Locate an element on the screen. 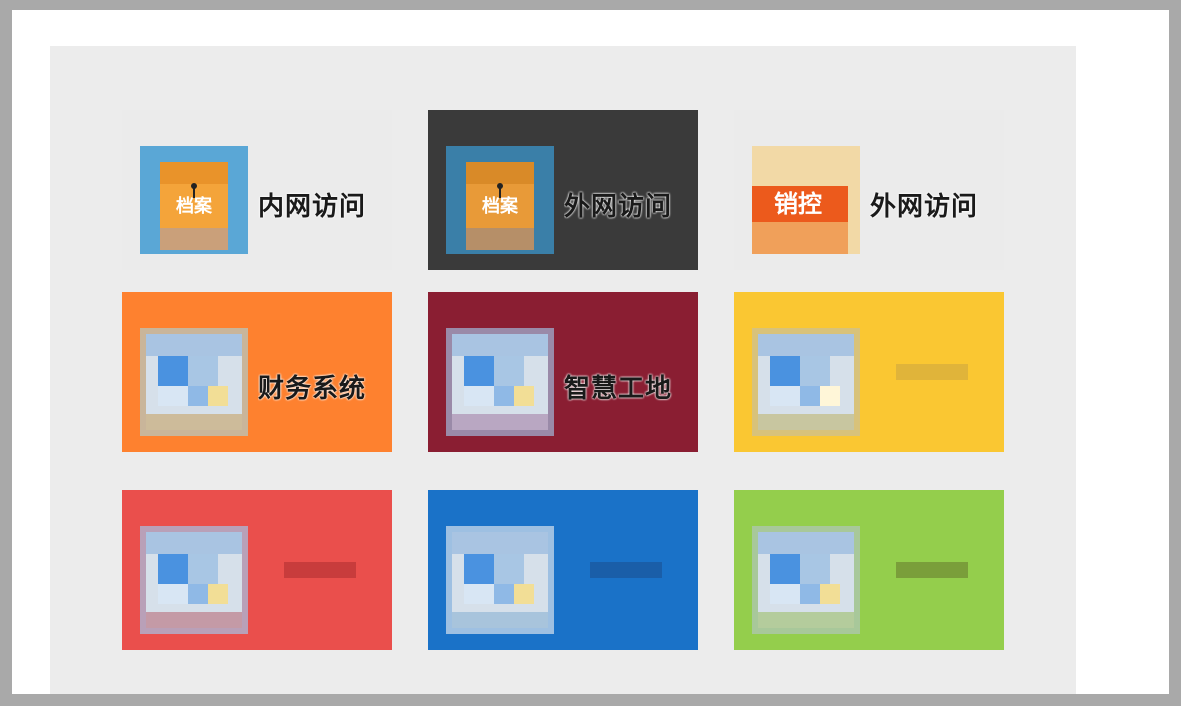 The image size is (1181, 706). sales-control-icon: 销控 is located at coordinates (806, 200).